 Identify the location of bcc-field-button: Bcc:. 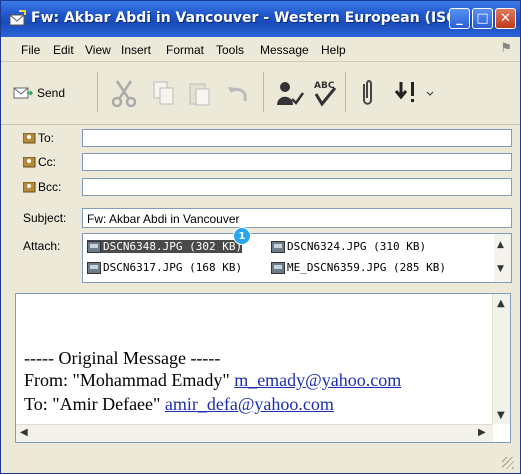
(42, 187).